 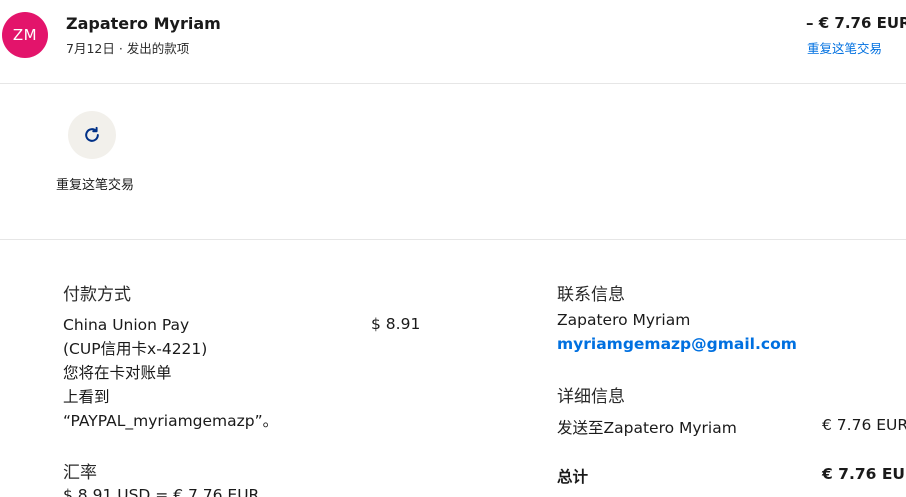 I want to click on transaction-amount: – € 7.76 EUR, so click(x=856, y=23).